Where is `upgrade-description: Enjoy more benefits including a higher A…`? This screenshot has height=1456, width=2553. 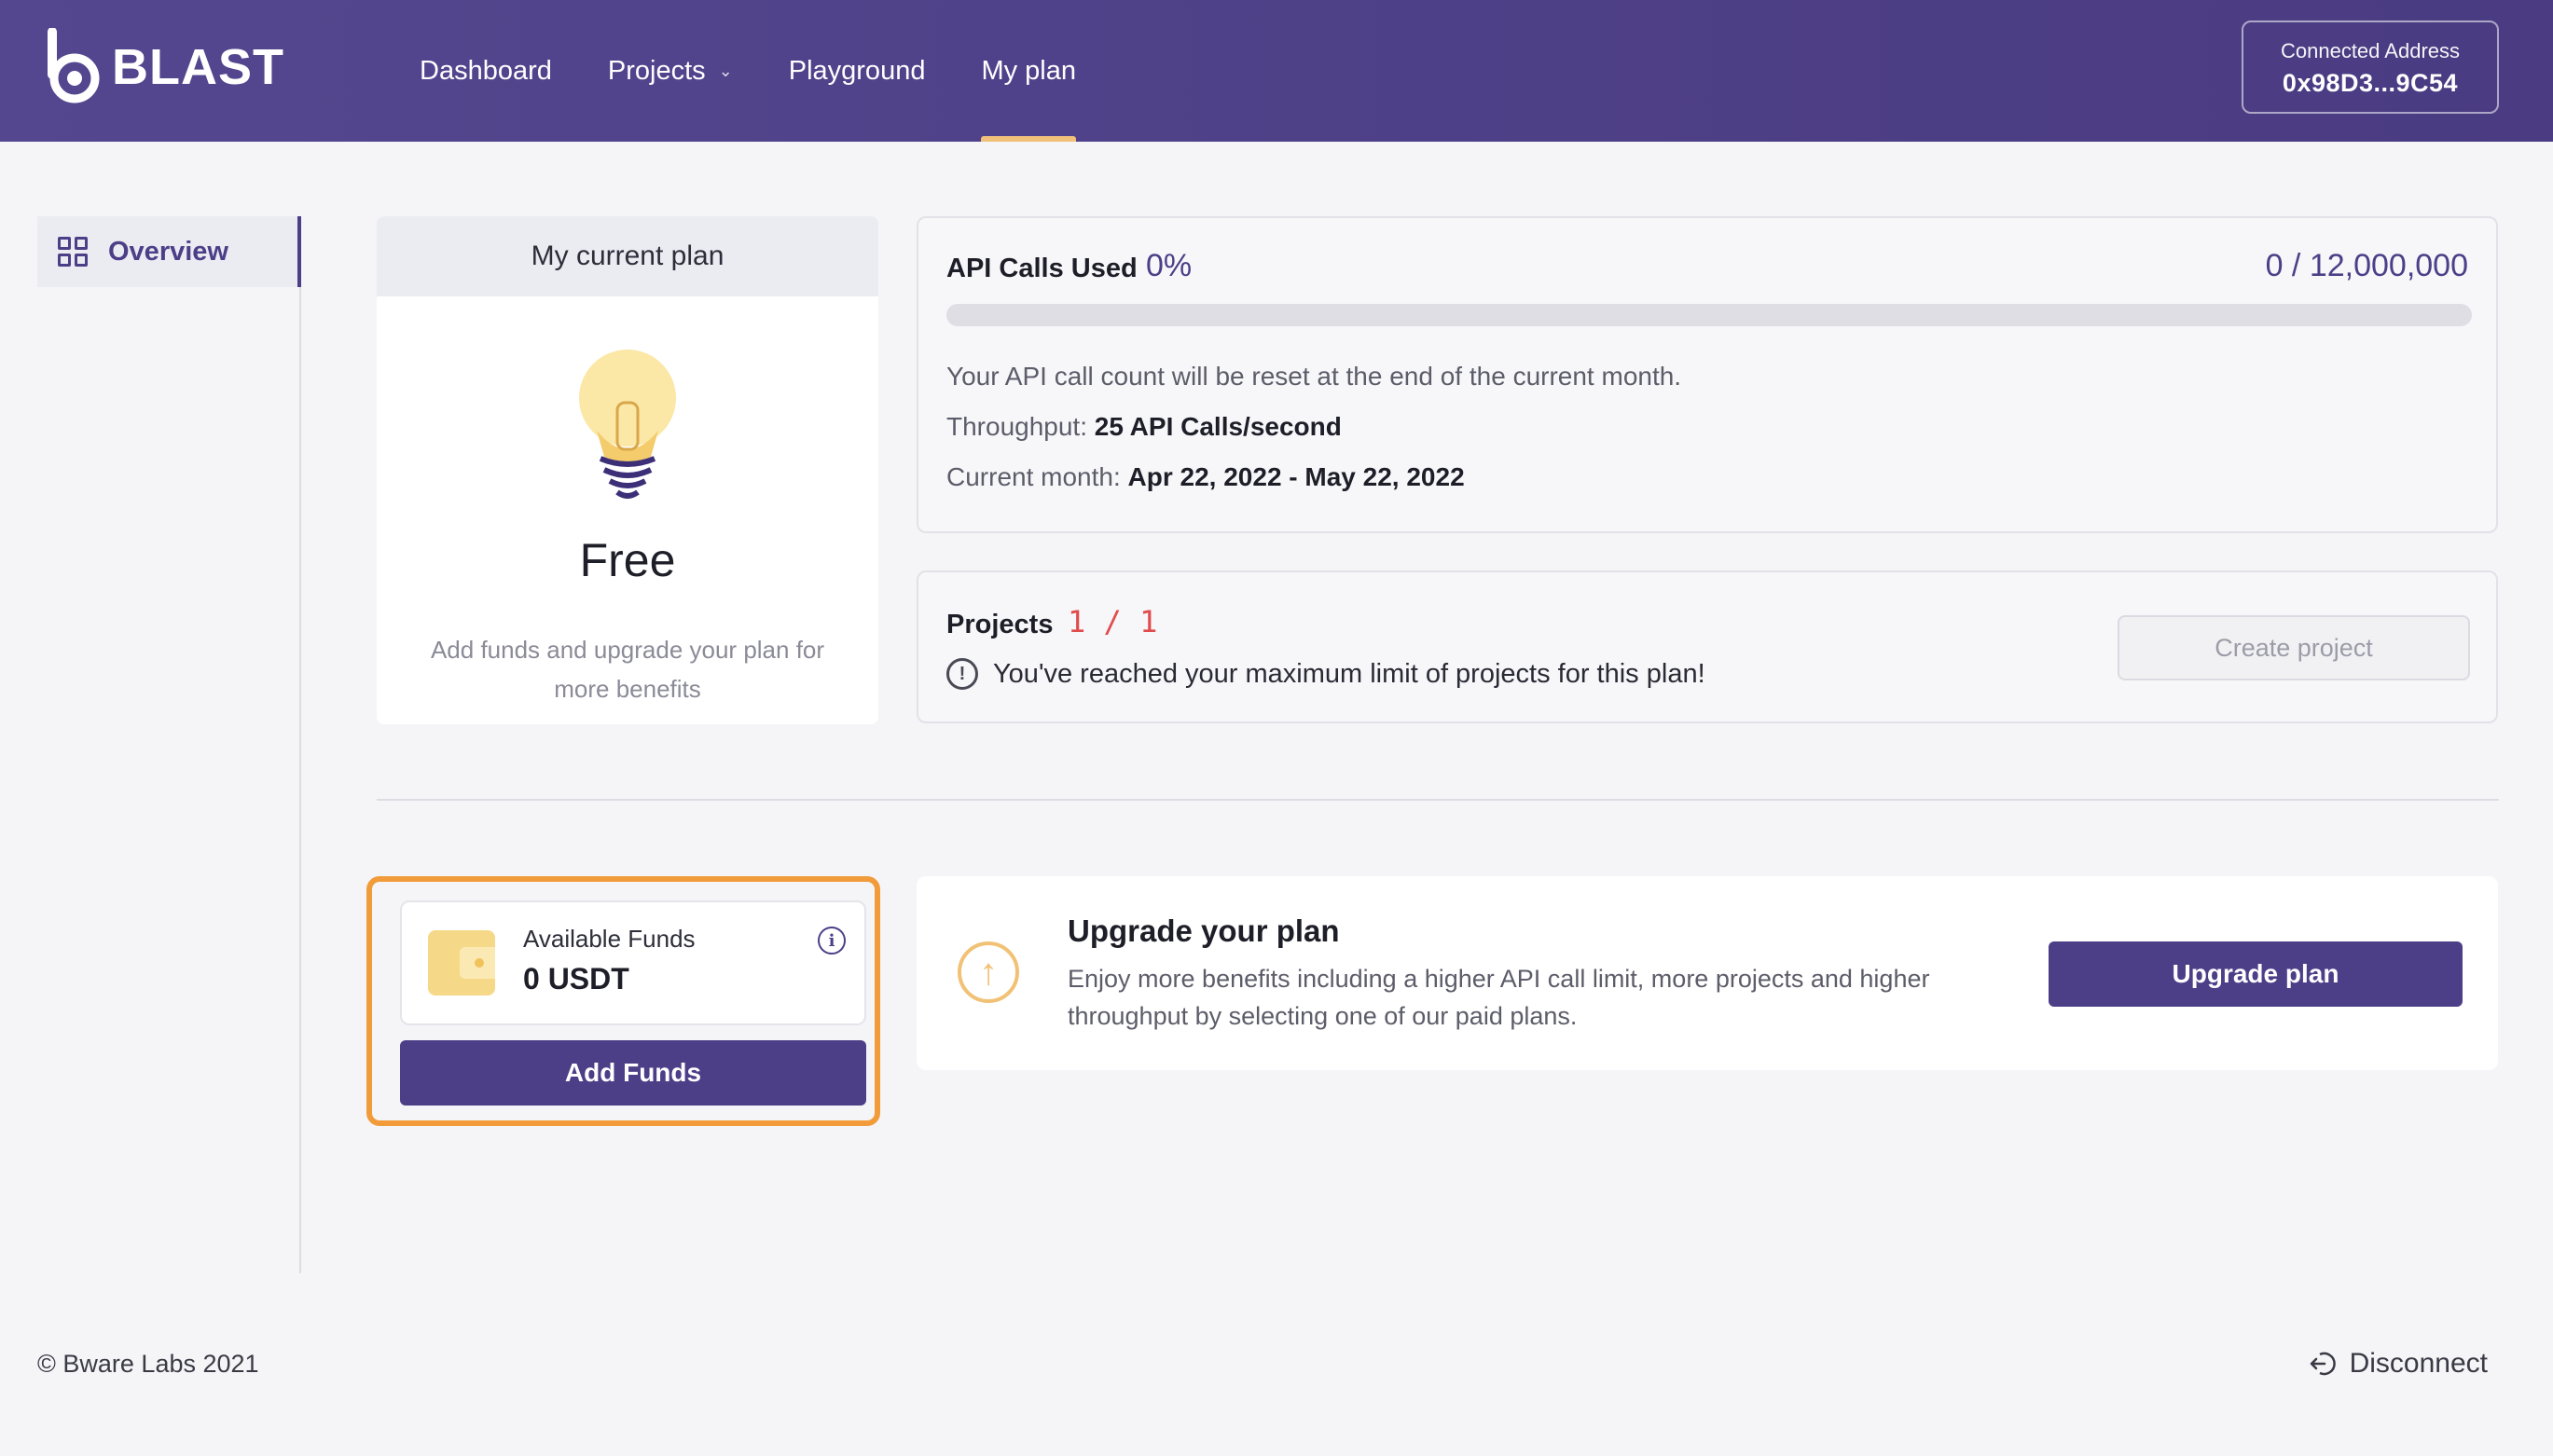 upgrade-description: Enjoy more benefits including a higher A… is located at coordinates (1499, 998).